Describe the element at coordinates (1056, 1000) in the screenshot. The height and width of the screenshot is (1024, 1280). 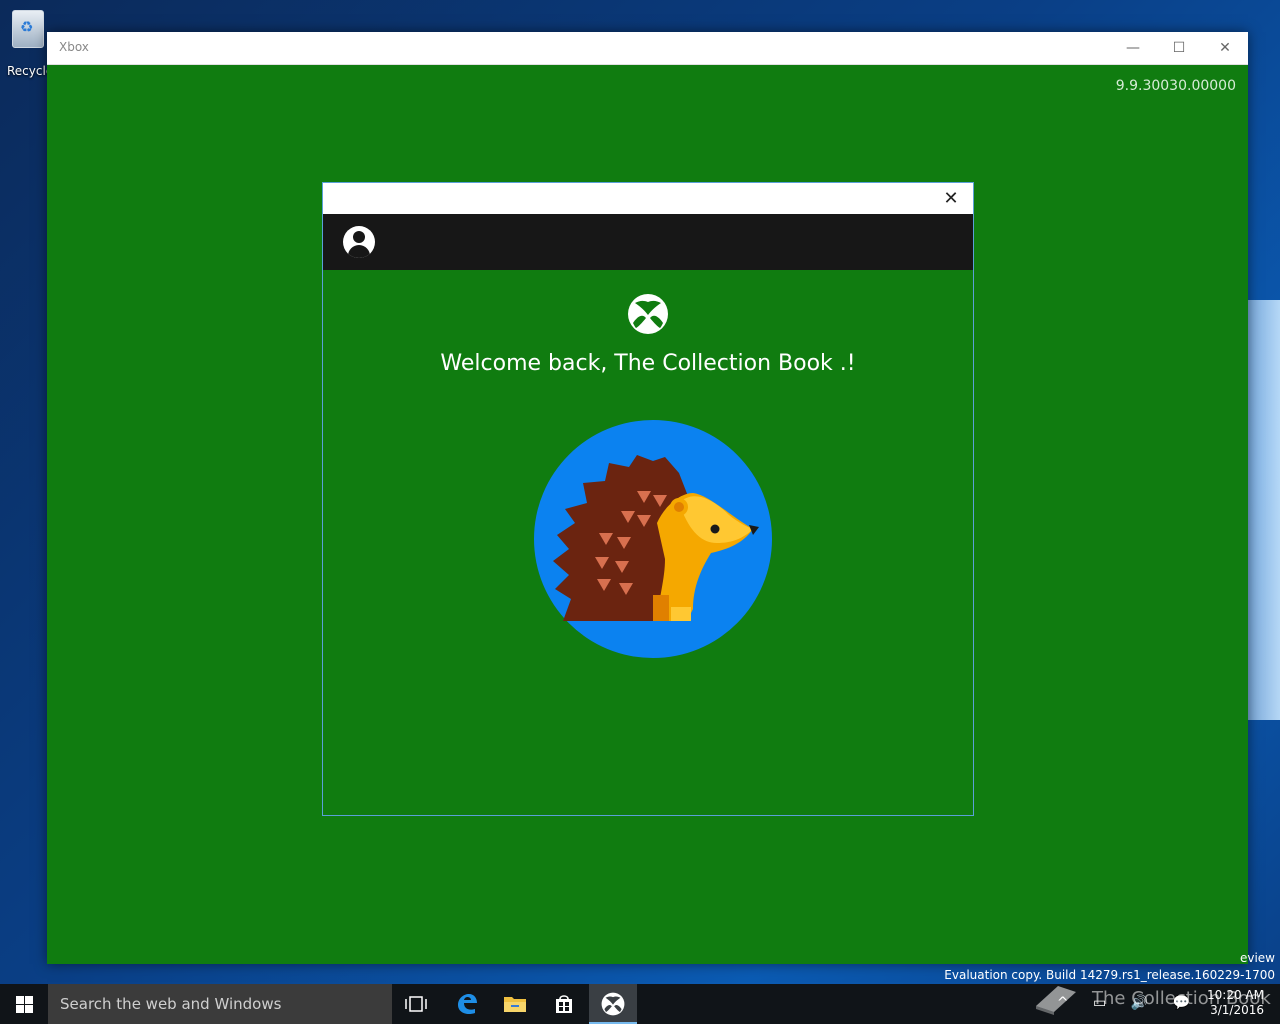
I see `book-icon` at that location.